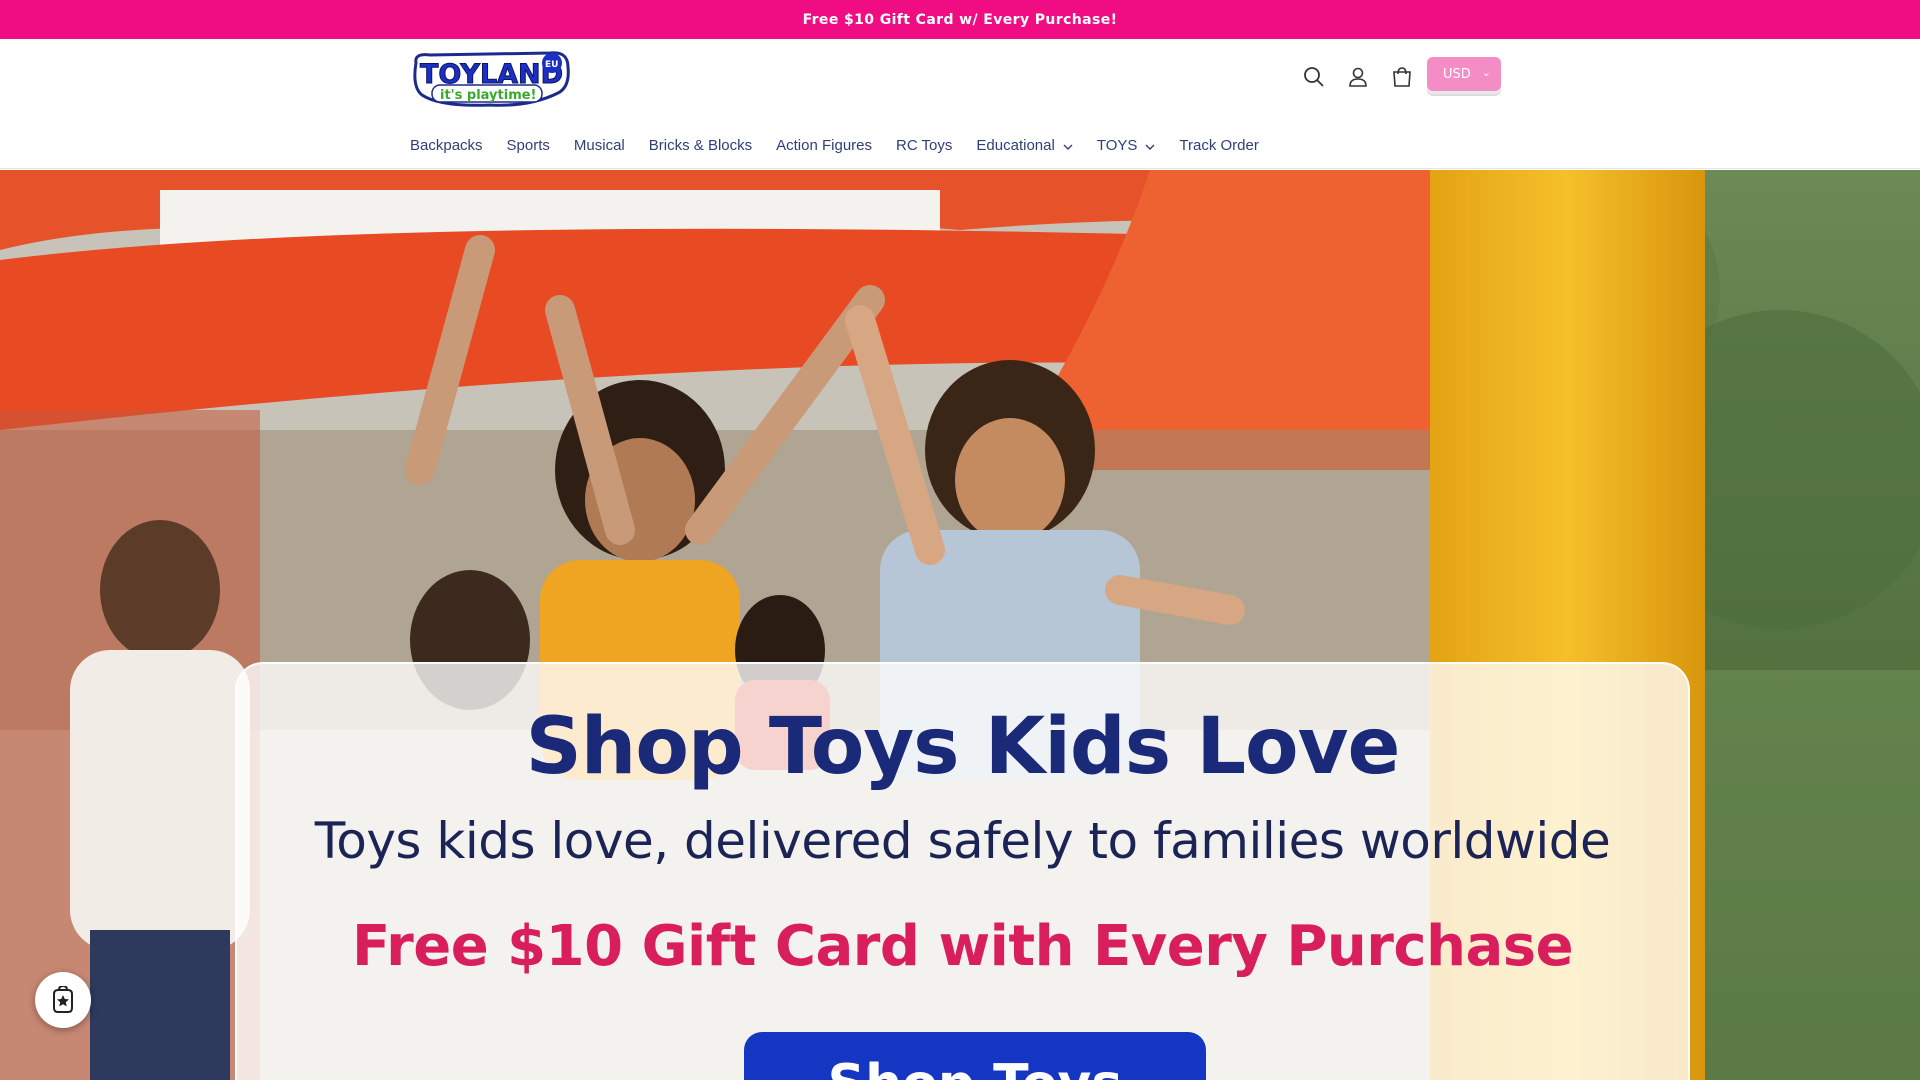  Describe the element at coordinates (1314, 77) in the screenshot. I see `search-icon` at that location.